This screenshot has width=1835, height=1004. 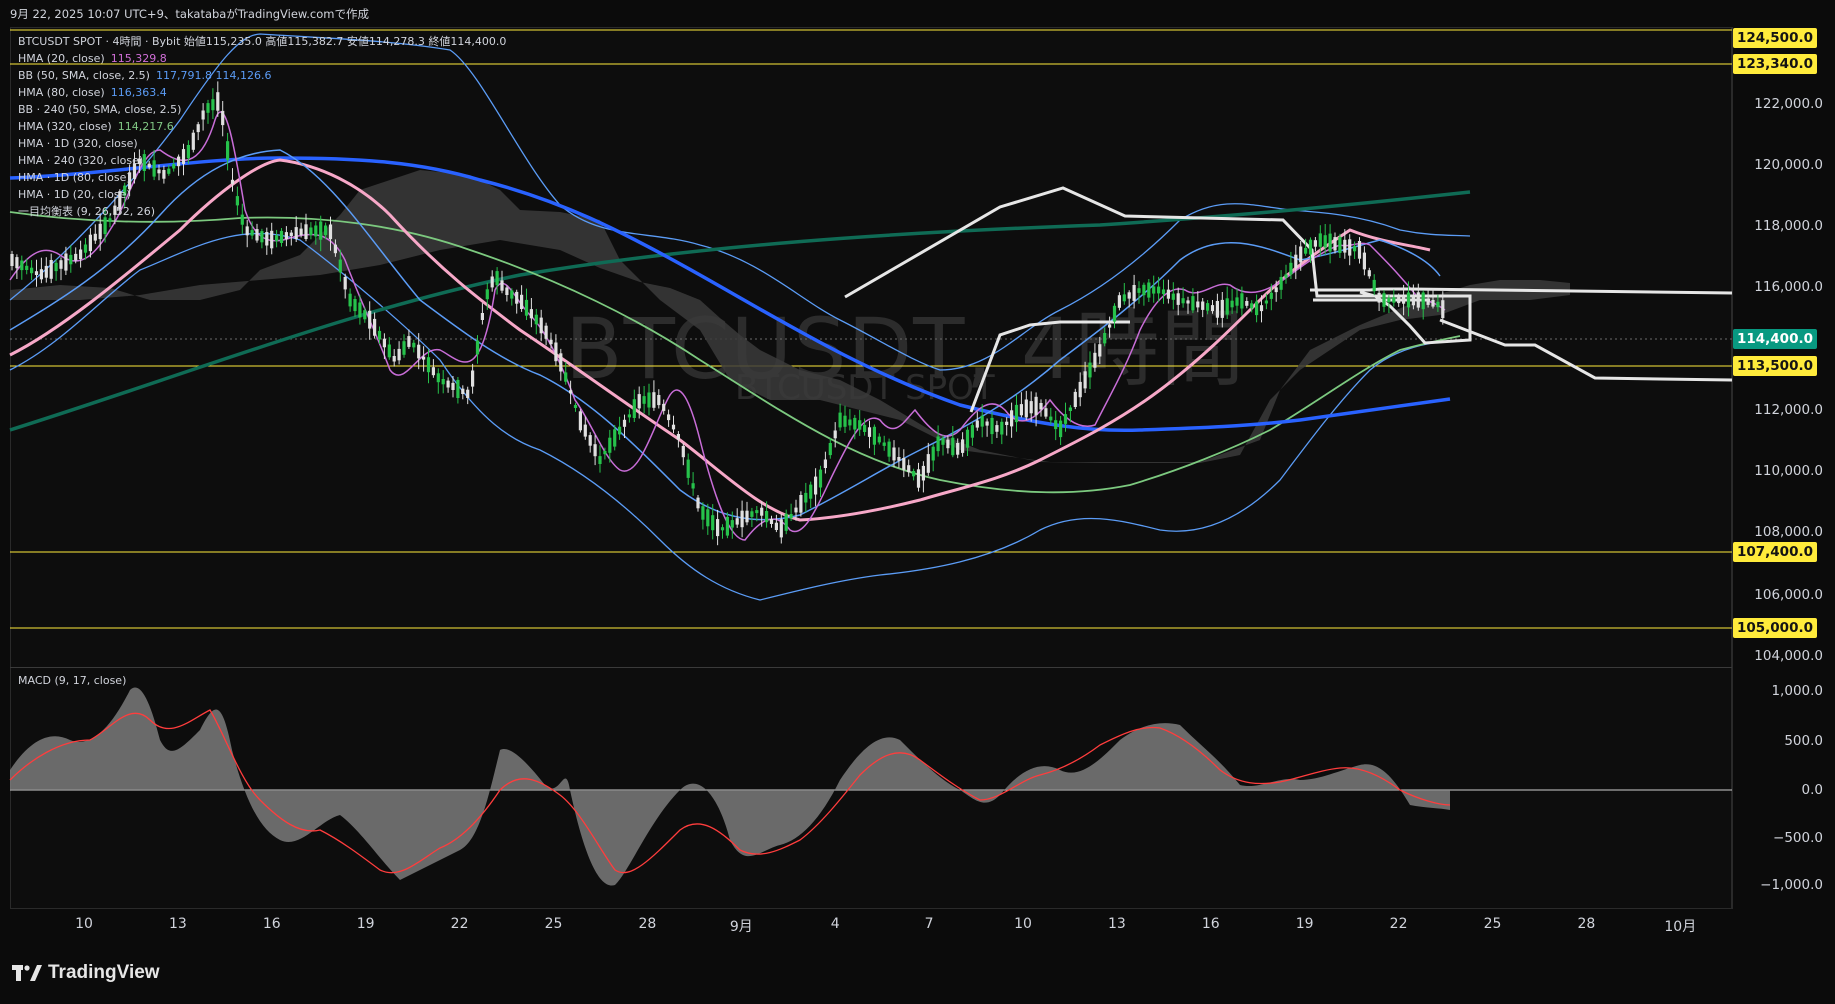 What do you see at coordinates (104, 972) in the screenshot?
I see `brand-name: TradingView` at bounding box center [104, 972].